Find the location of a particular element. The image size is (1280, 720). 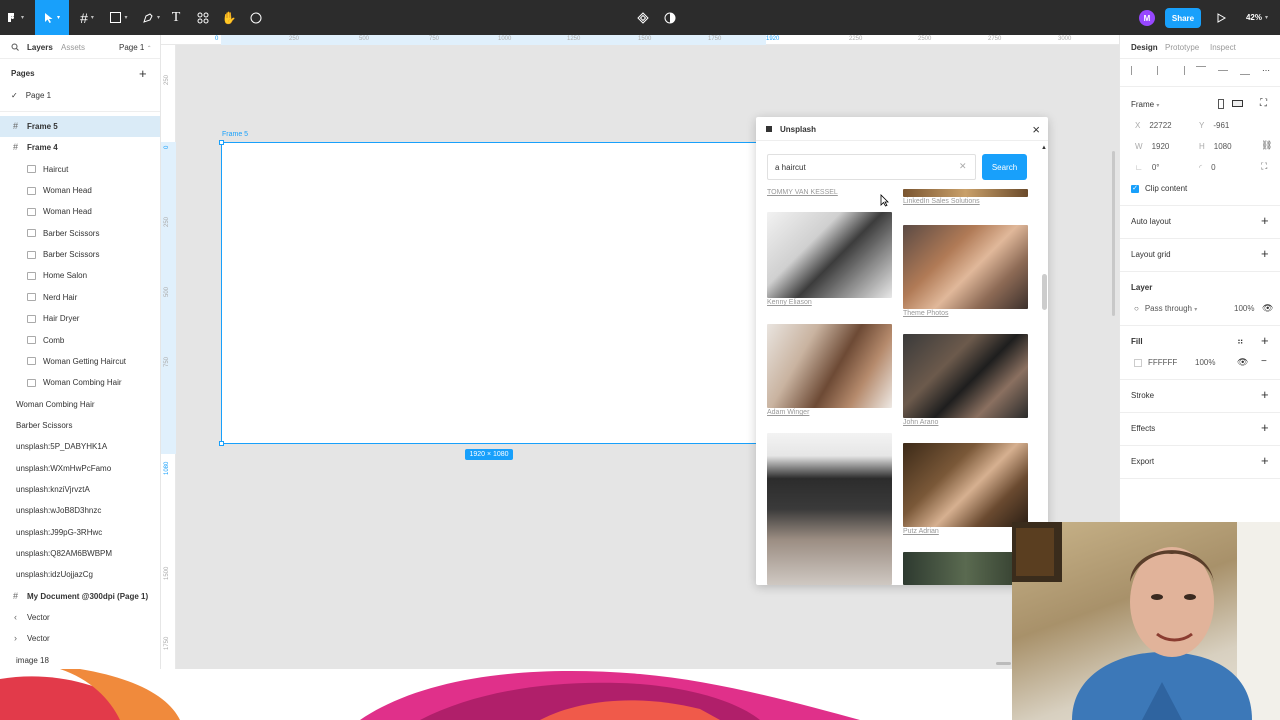

layer-row: ‹ Vector is located at coordinates (80, 617).